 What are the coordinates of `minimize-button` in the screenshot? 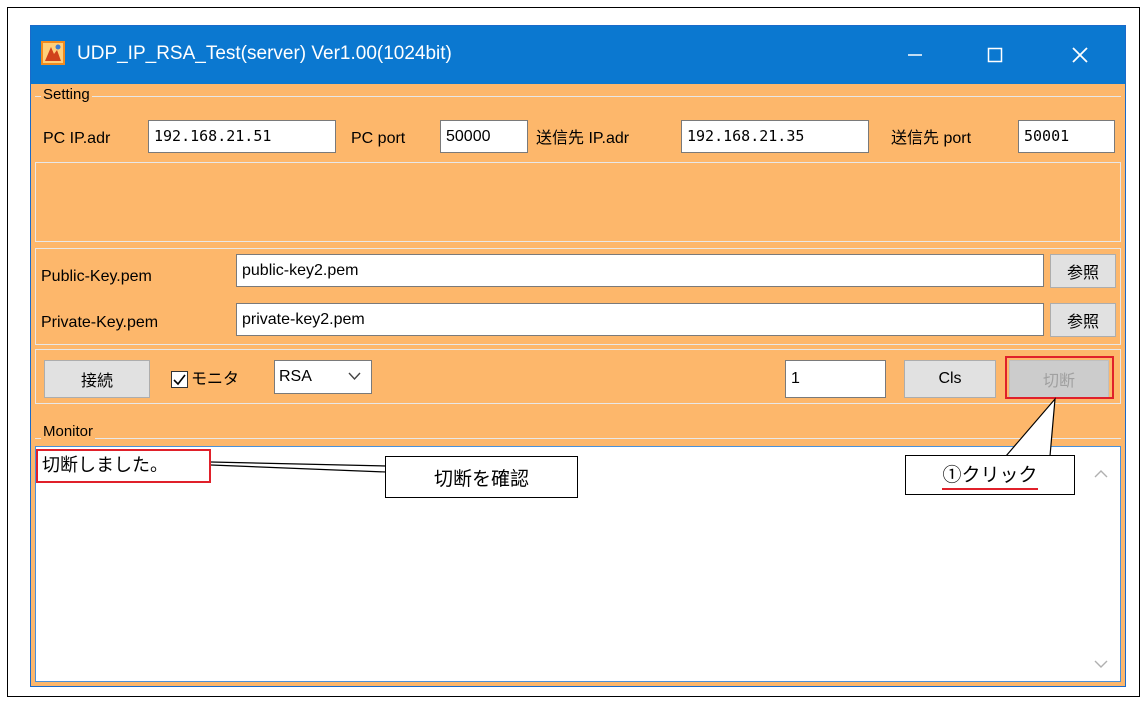 It's located at (915, 55).